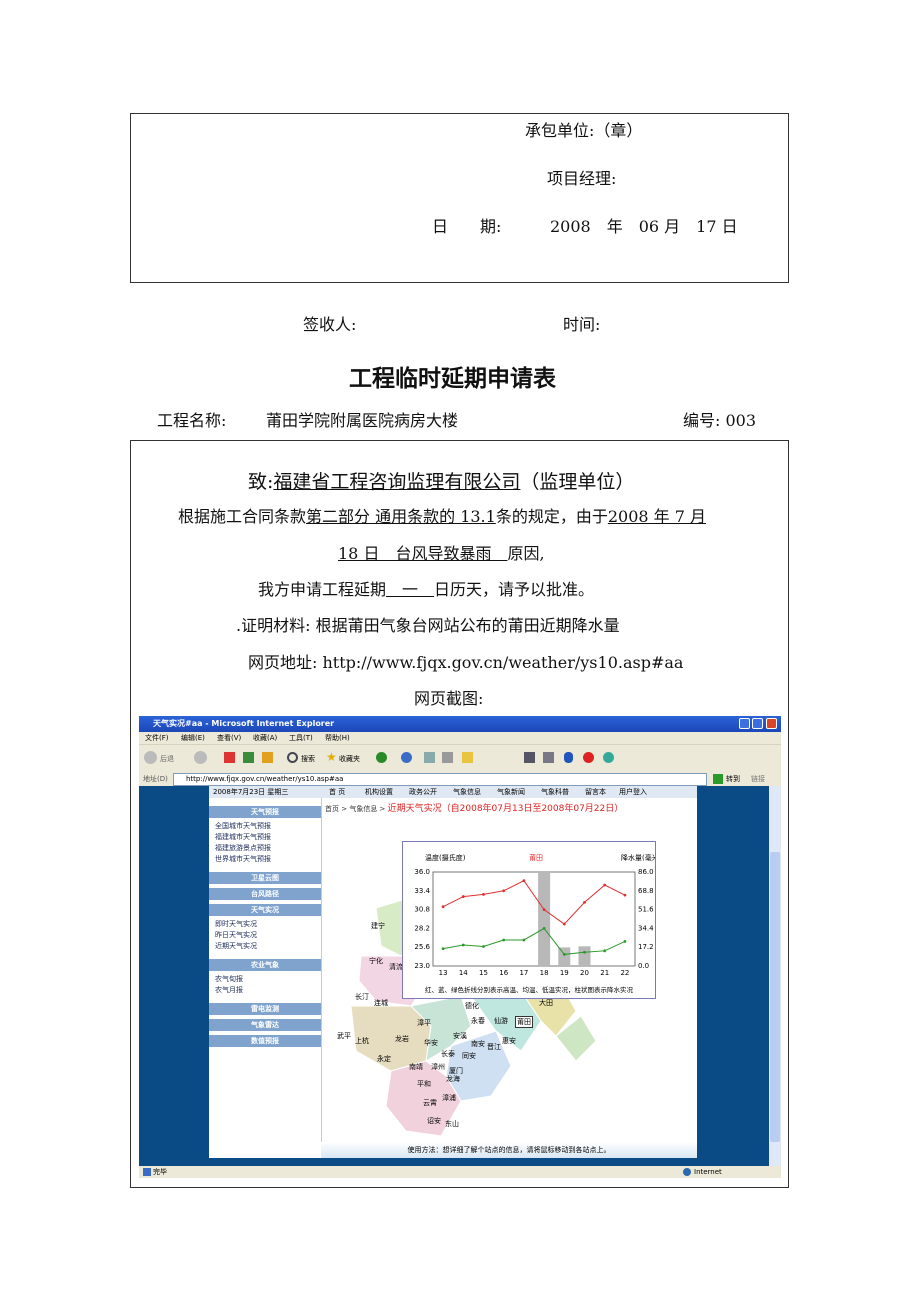  What do you see at coordinates (265, 1041) in the screenshot?
I see `side-heading-nwp: 数值预报` at bounding box center [265, 1041].